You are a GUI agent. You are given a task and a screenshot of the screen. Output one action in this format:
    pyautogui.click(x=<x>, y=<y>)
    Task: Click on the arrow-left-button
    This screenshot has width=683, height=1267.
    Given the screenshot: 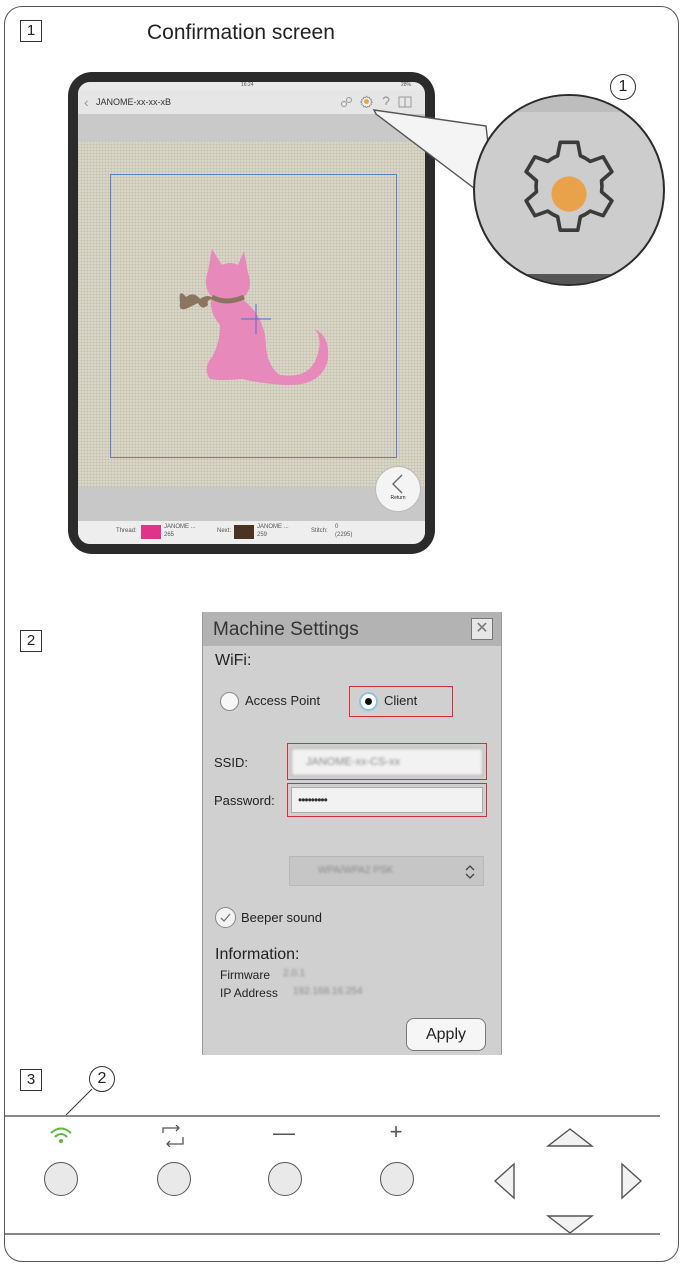 What is the action you would take?
    pyautogui.click(x=505, y=1181)
    